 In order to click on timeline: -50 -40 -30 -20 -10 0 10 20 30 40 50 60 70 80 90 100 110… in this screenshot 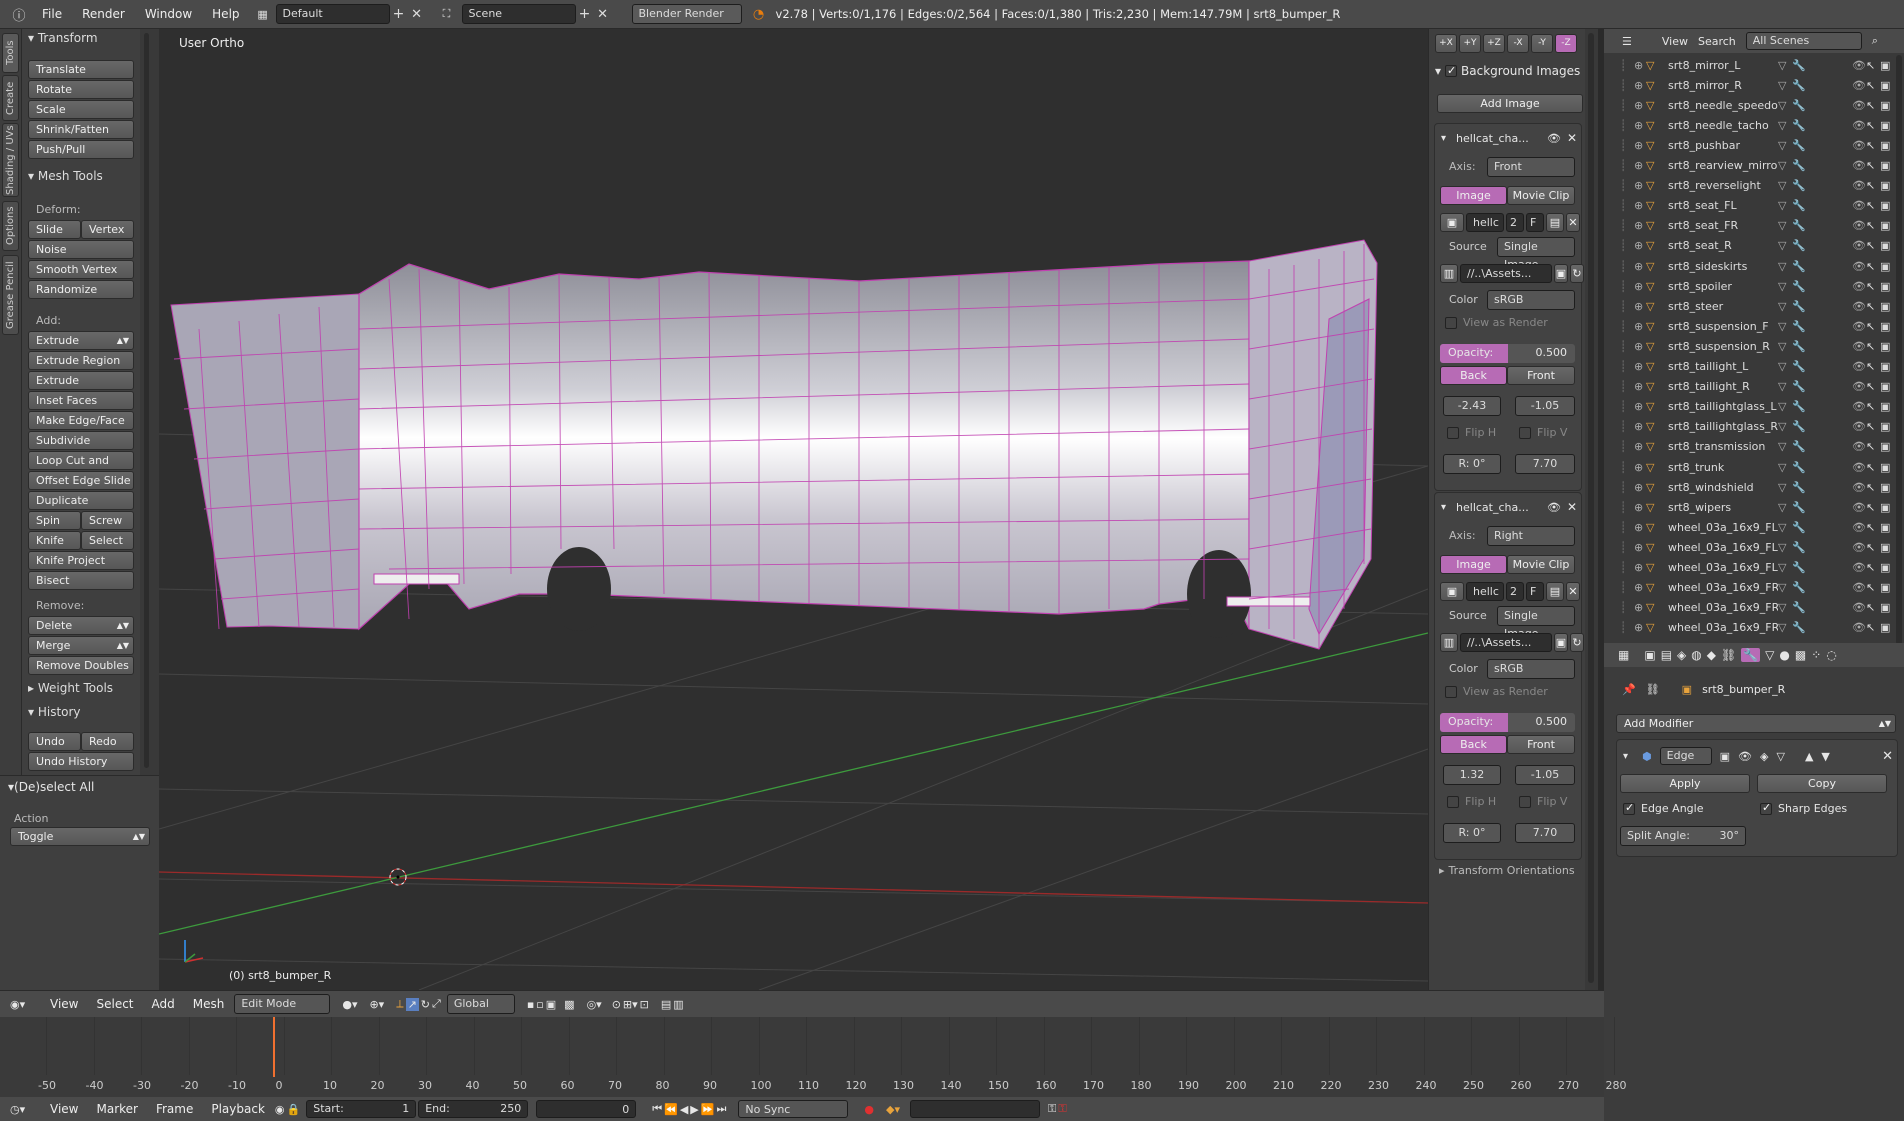, I will do `click(813, 1057)`.